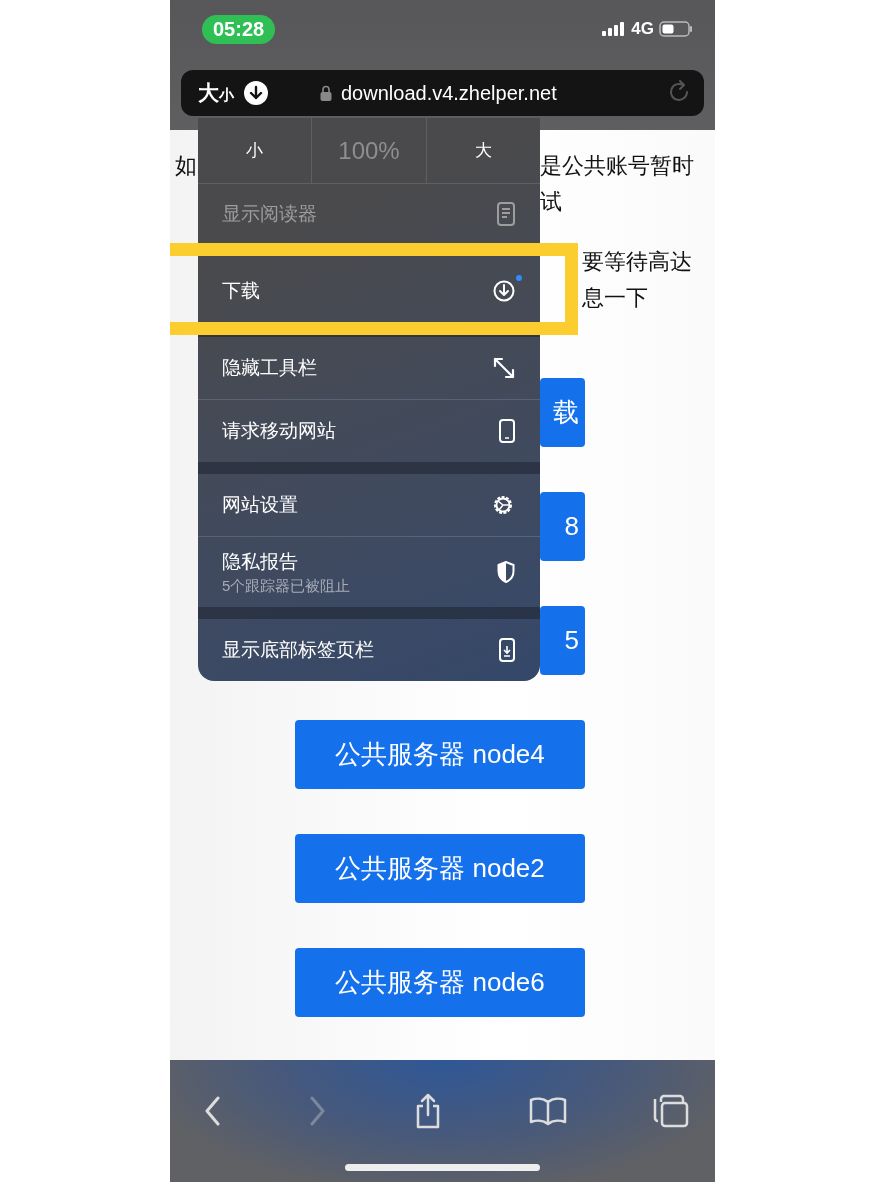 This screenshot has width=886, height=1182. Describe the element at coordinates (286, 586) in the screenshot. I see `menu-item-subtitle: 5个跟踪器已被阻止` at that location.